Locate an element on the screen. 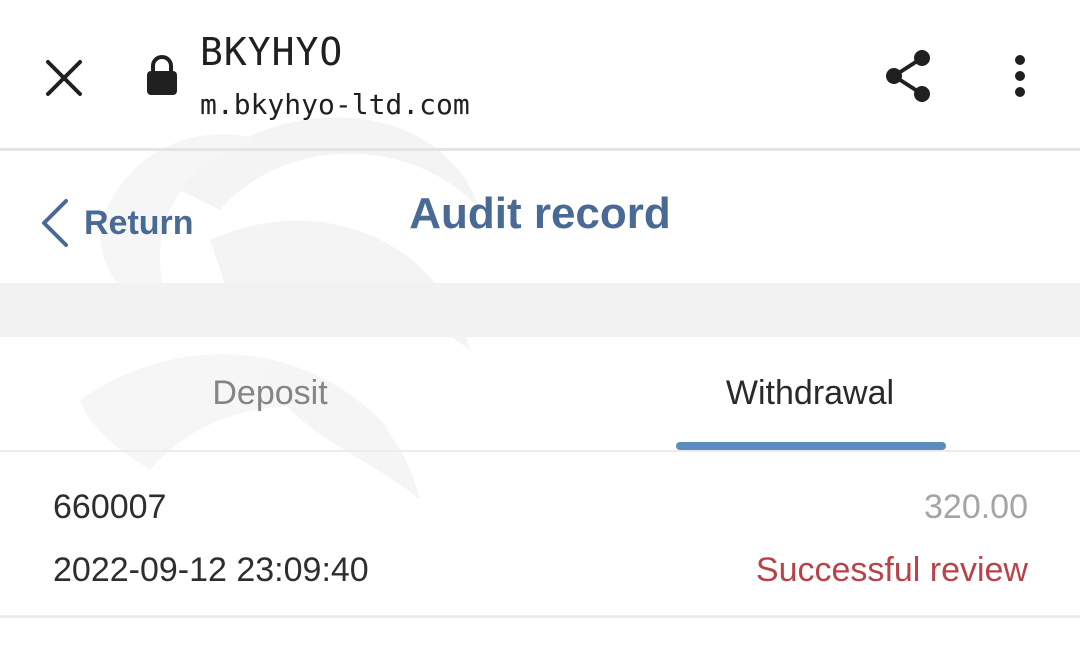  more-options-button is located at coordinates (1020, 76).